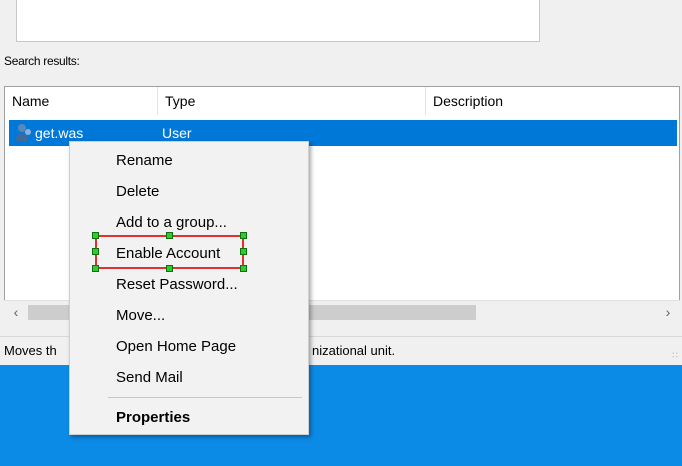 The image size is (682, 466). I want to click on handle-top-right, so click(243, 235).